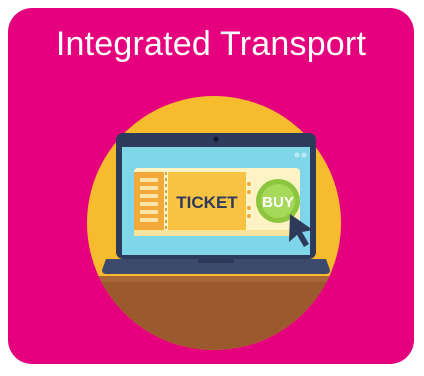 The image size is (424, 376). What do you see at coordinates (214, 313) in the screenshot?
I see `desk` at bounding box center [214, 313].